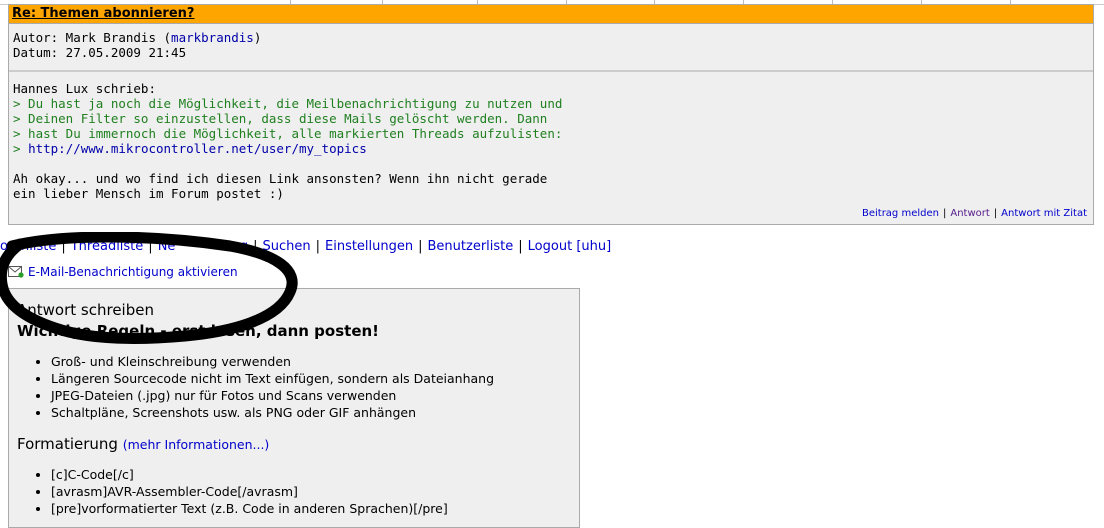  I want to click on list-item: Groß- und Kleinschreibung verwenden, so click(315, 361).